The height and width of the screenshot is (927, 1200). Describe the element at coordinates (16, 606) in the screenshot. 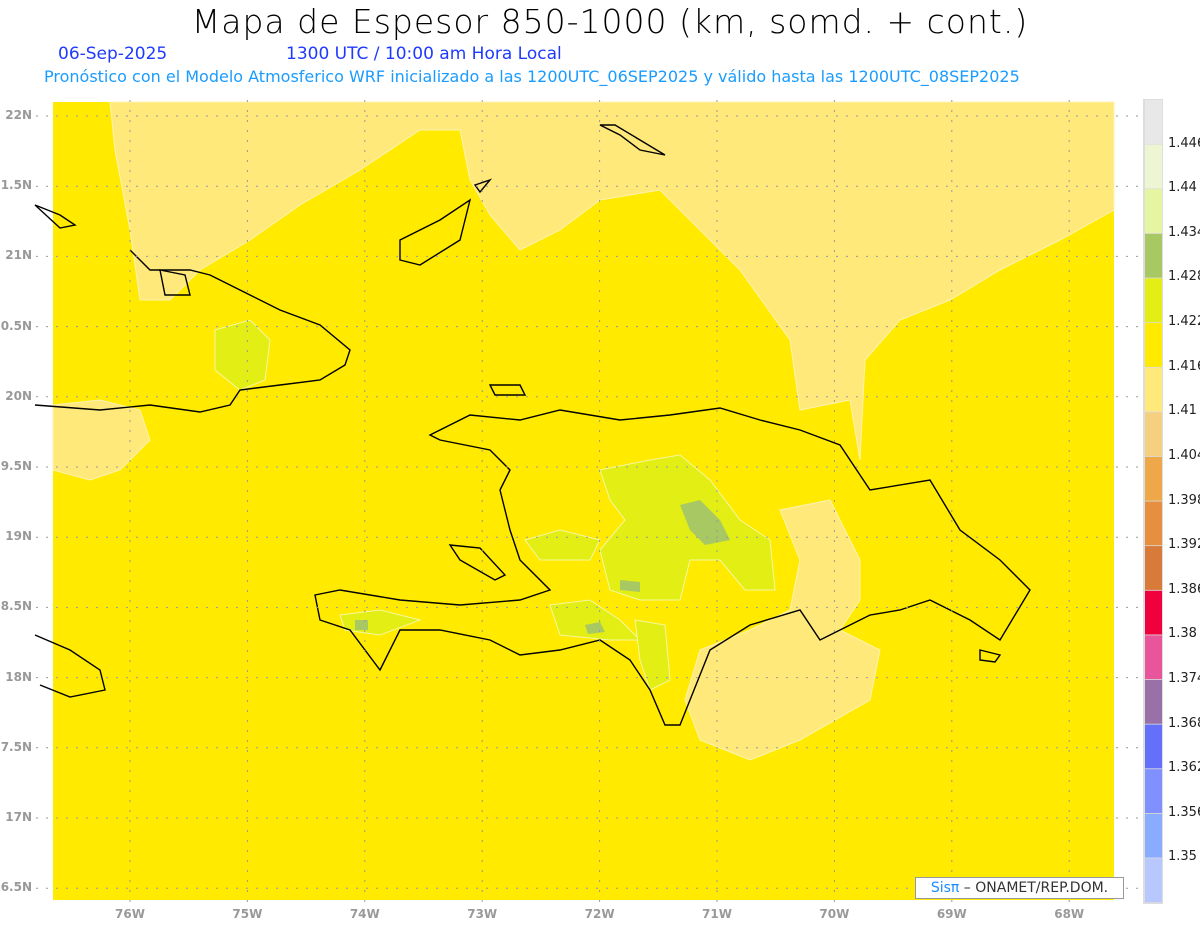

I see `latitude-label: 8.5N` at that location.